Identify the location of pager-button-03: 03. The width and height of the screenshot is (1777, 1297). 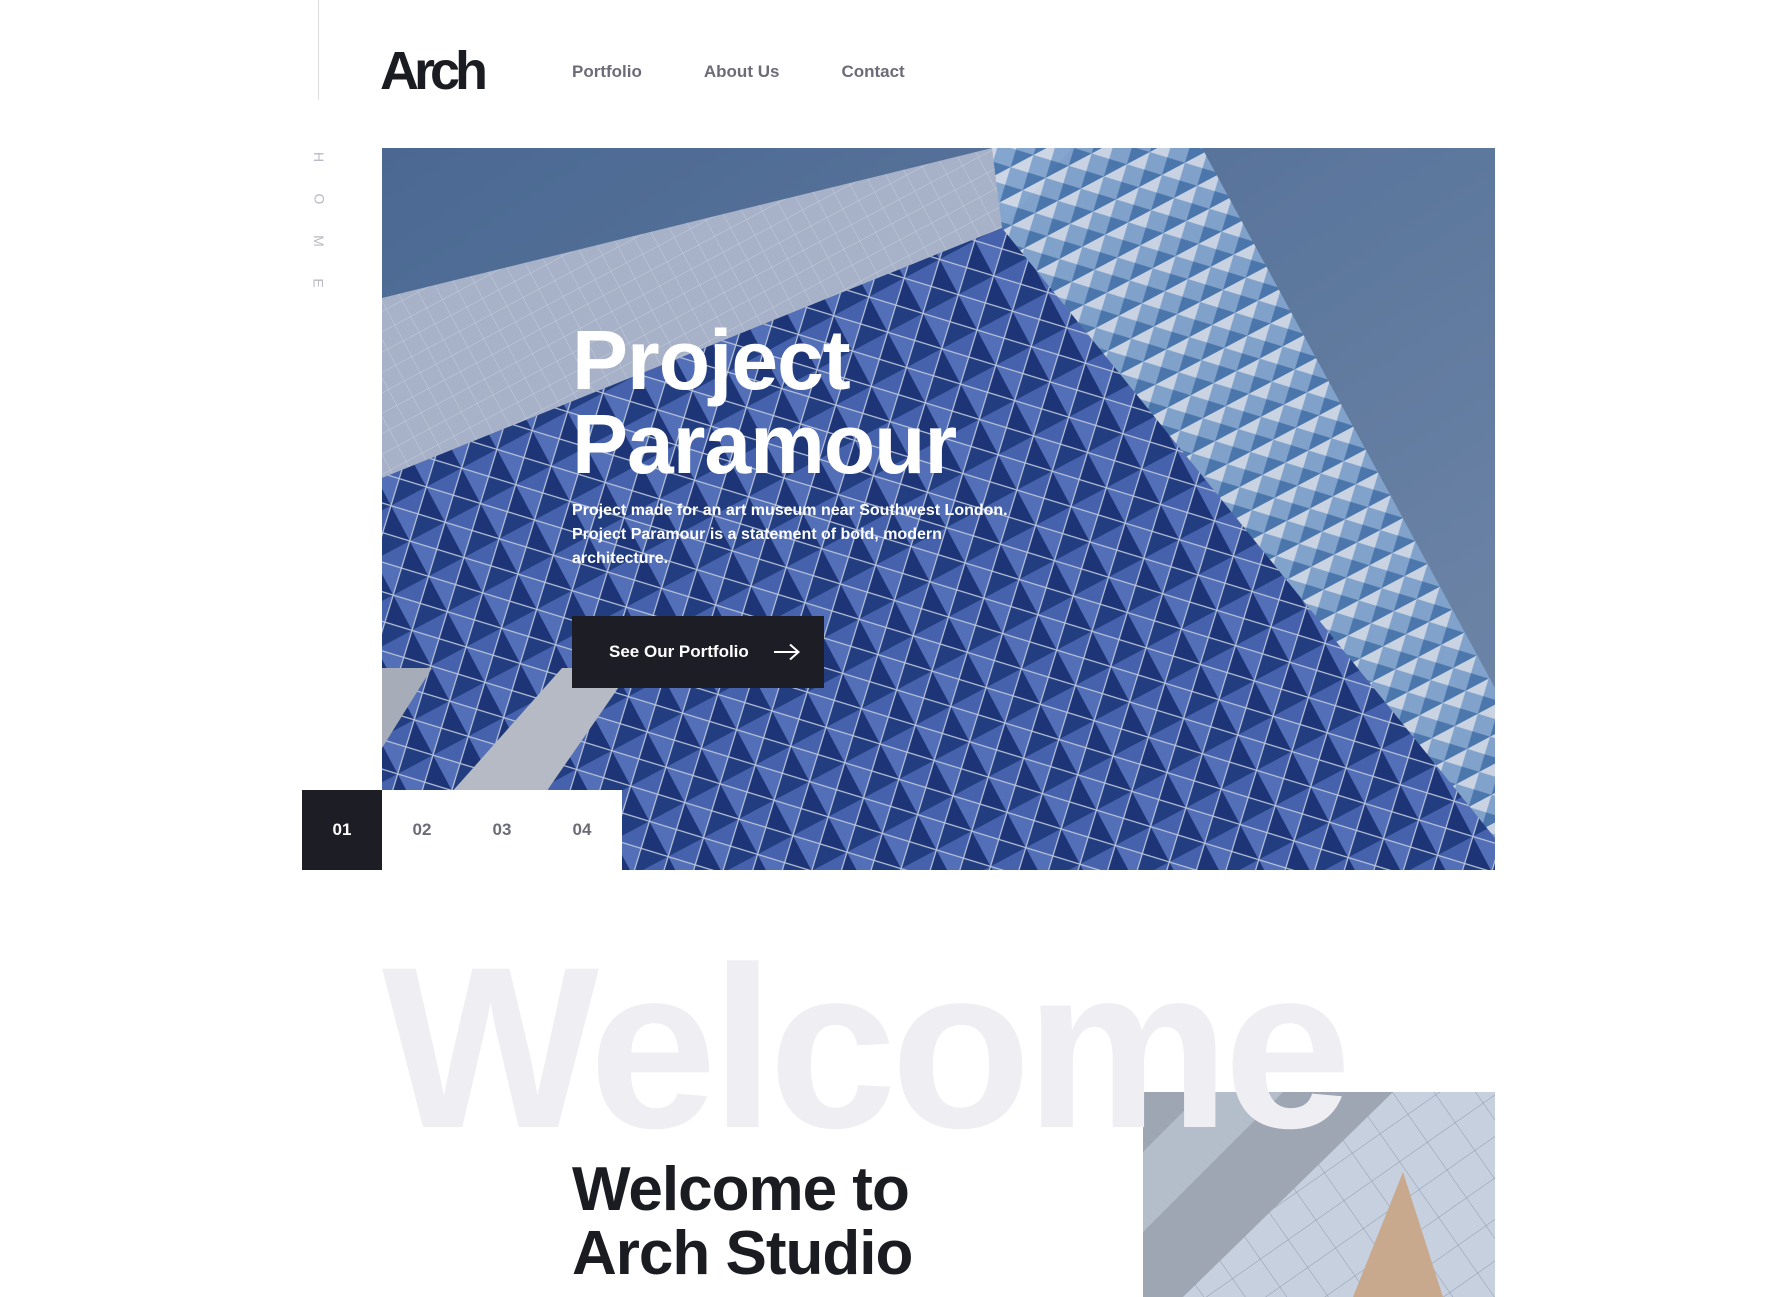
(502, 830).